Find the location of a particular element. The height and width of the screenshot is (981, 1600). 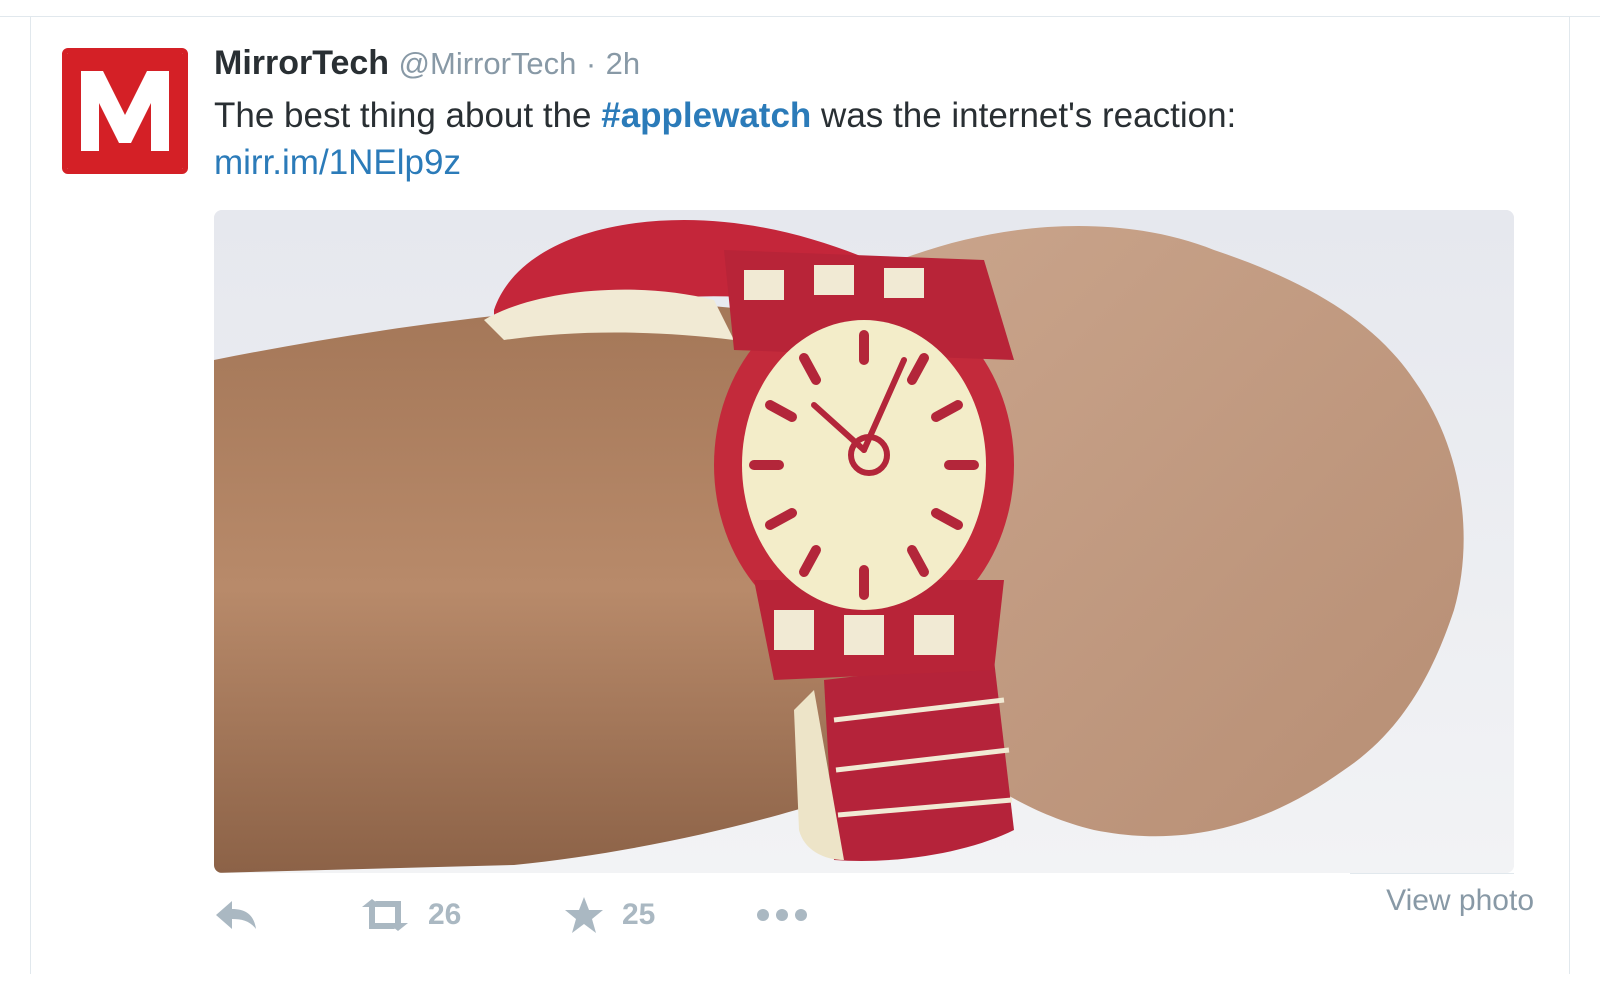

reply-button is located at coordinates (236, 915).